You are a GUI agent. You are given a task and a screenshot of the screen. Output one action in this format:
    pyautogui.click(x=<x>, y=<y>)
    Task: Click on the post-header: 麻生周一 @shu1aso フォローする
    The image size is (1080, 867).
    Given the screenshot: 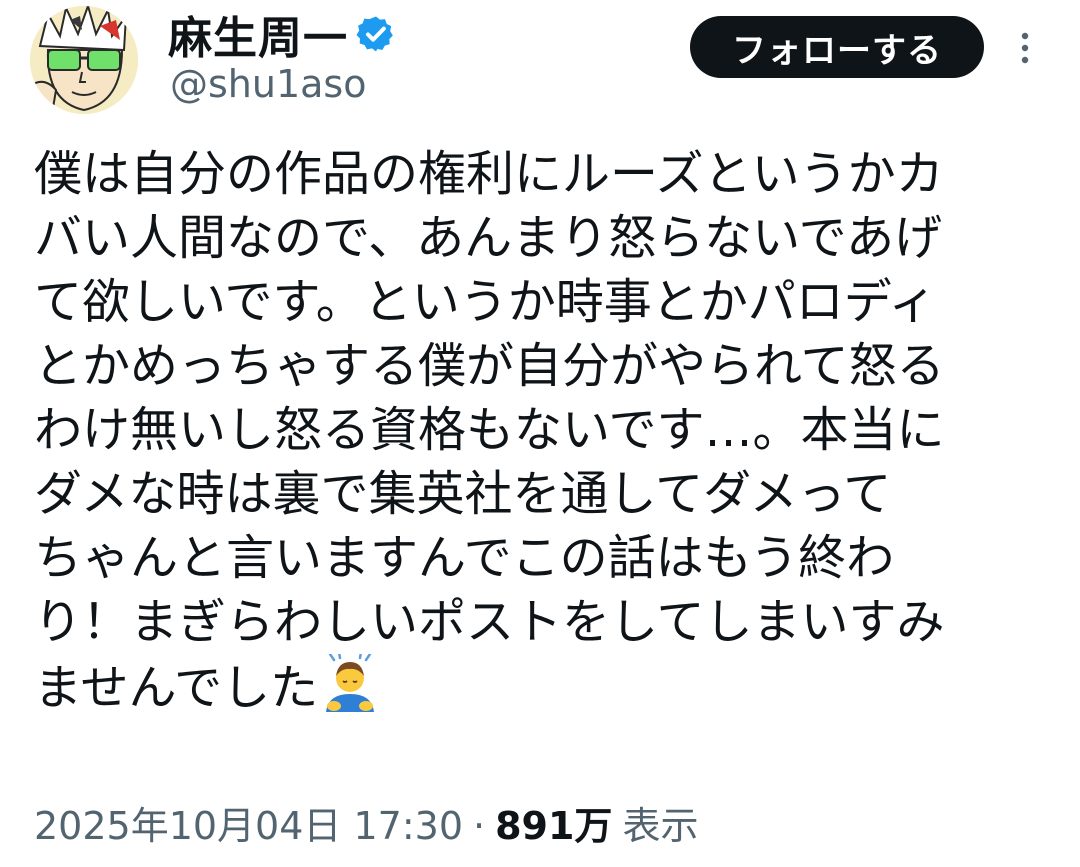 What is the action you would take?
    pyautogui.click(x=540, y=65)
    